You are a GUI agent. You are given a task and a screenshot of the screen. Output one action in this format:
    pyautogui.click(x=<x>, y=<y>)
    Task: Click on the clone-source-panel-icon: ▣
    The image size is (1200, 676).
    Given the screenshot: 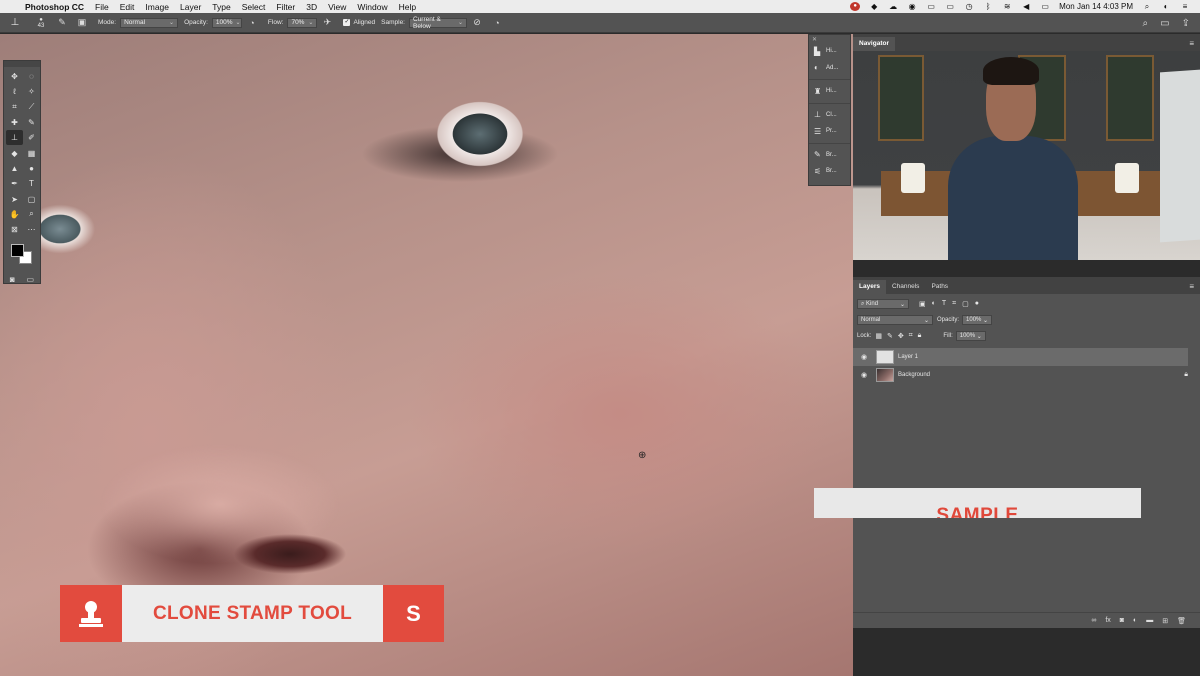 What is the action you would take?
    pyautogui.click(x=82, y=23)
    